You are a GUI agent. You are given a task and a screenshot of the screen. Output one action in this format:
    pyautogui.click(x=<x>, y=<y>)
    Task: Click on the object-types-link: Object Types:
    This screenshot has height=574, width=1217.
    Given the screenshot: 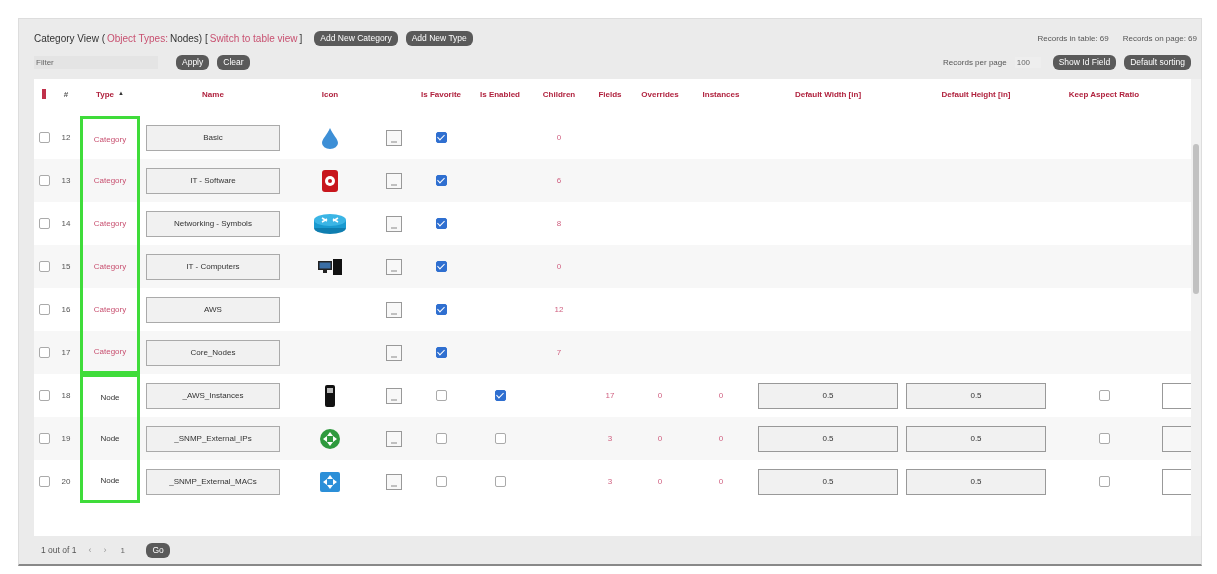 What is the action you would take?
    pyautogui.click(x=137, y=38)
    